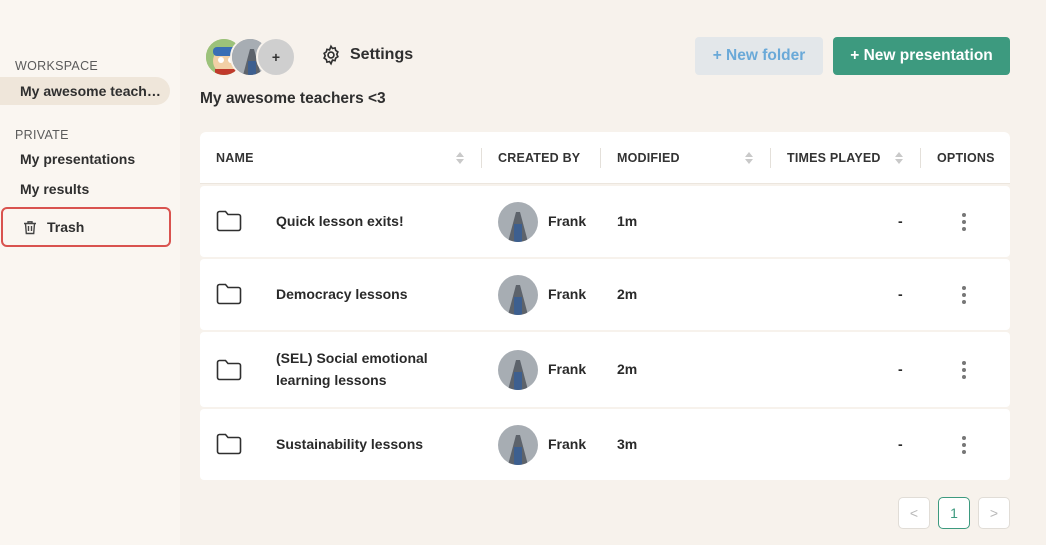 Image resolution: width=1046 pixels, height=545 pixels. I want to click on settings-button: Settings, so click(366, 55).